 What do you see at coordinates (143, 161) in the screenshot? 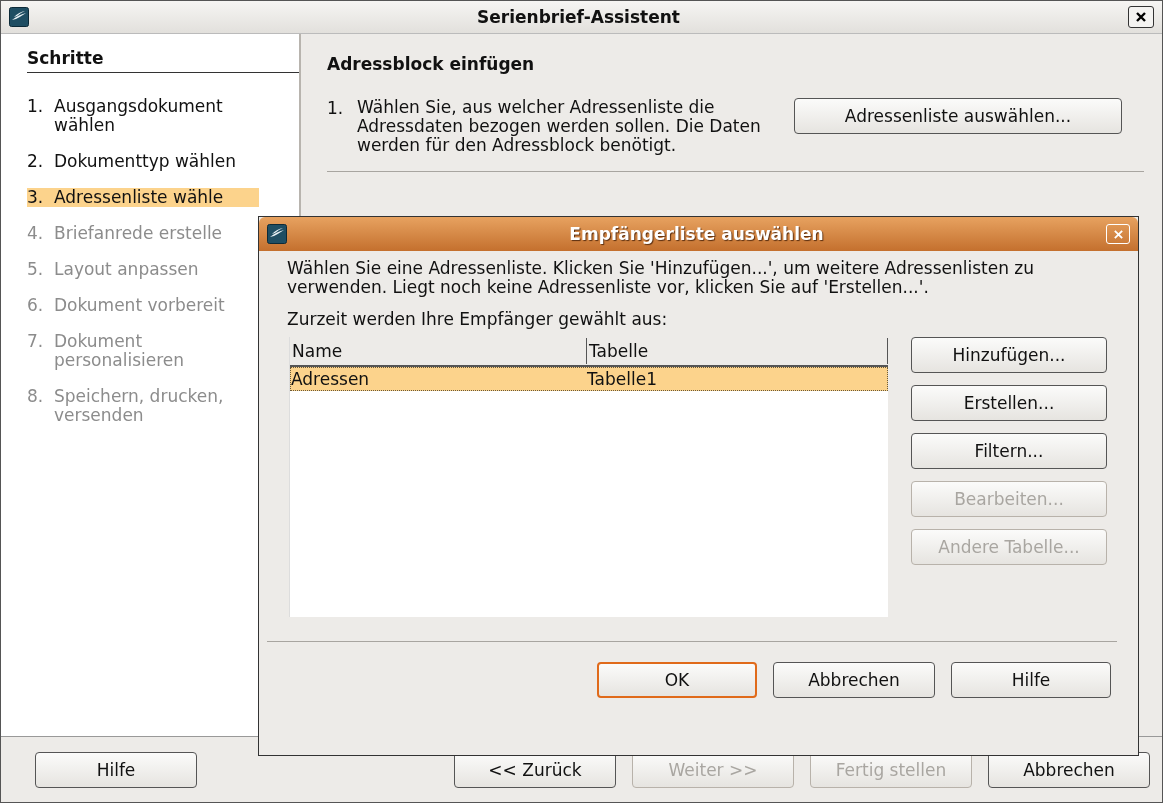
I see `step-item: 2. Dokumenttyp wählen` at bounding box center [143, 161].